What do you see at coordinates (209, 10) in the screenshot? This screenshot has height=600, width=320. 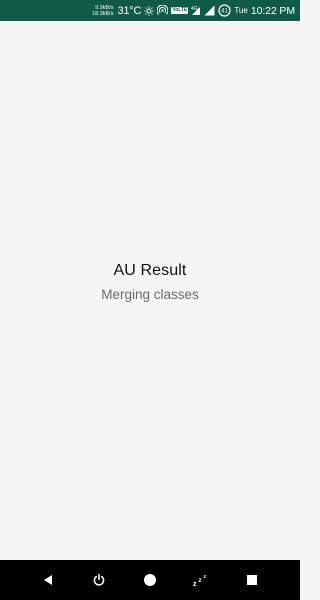 I see `signal-icon` at bounding box center [209, 10].